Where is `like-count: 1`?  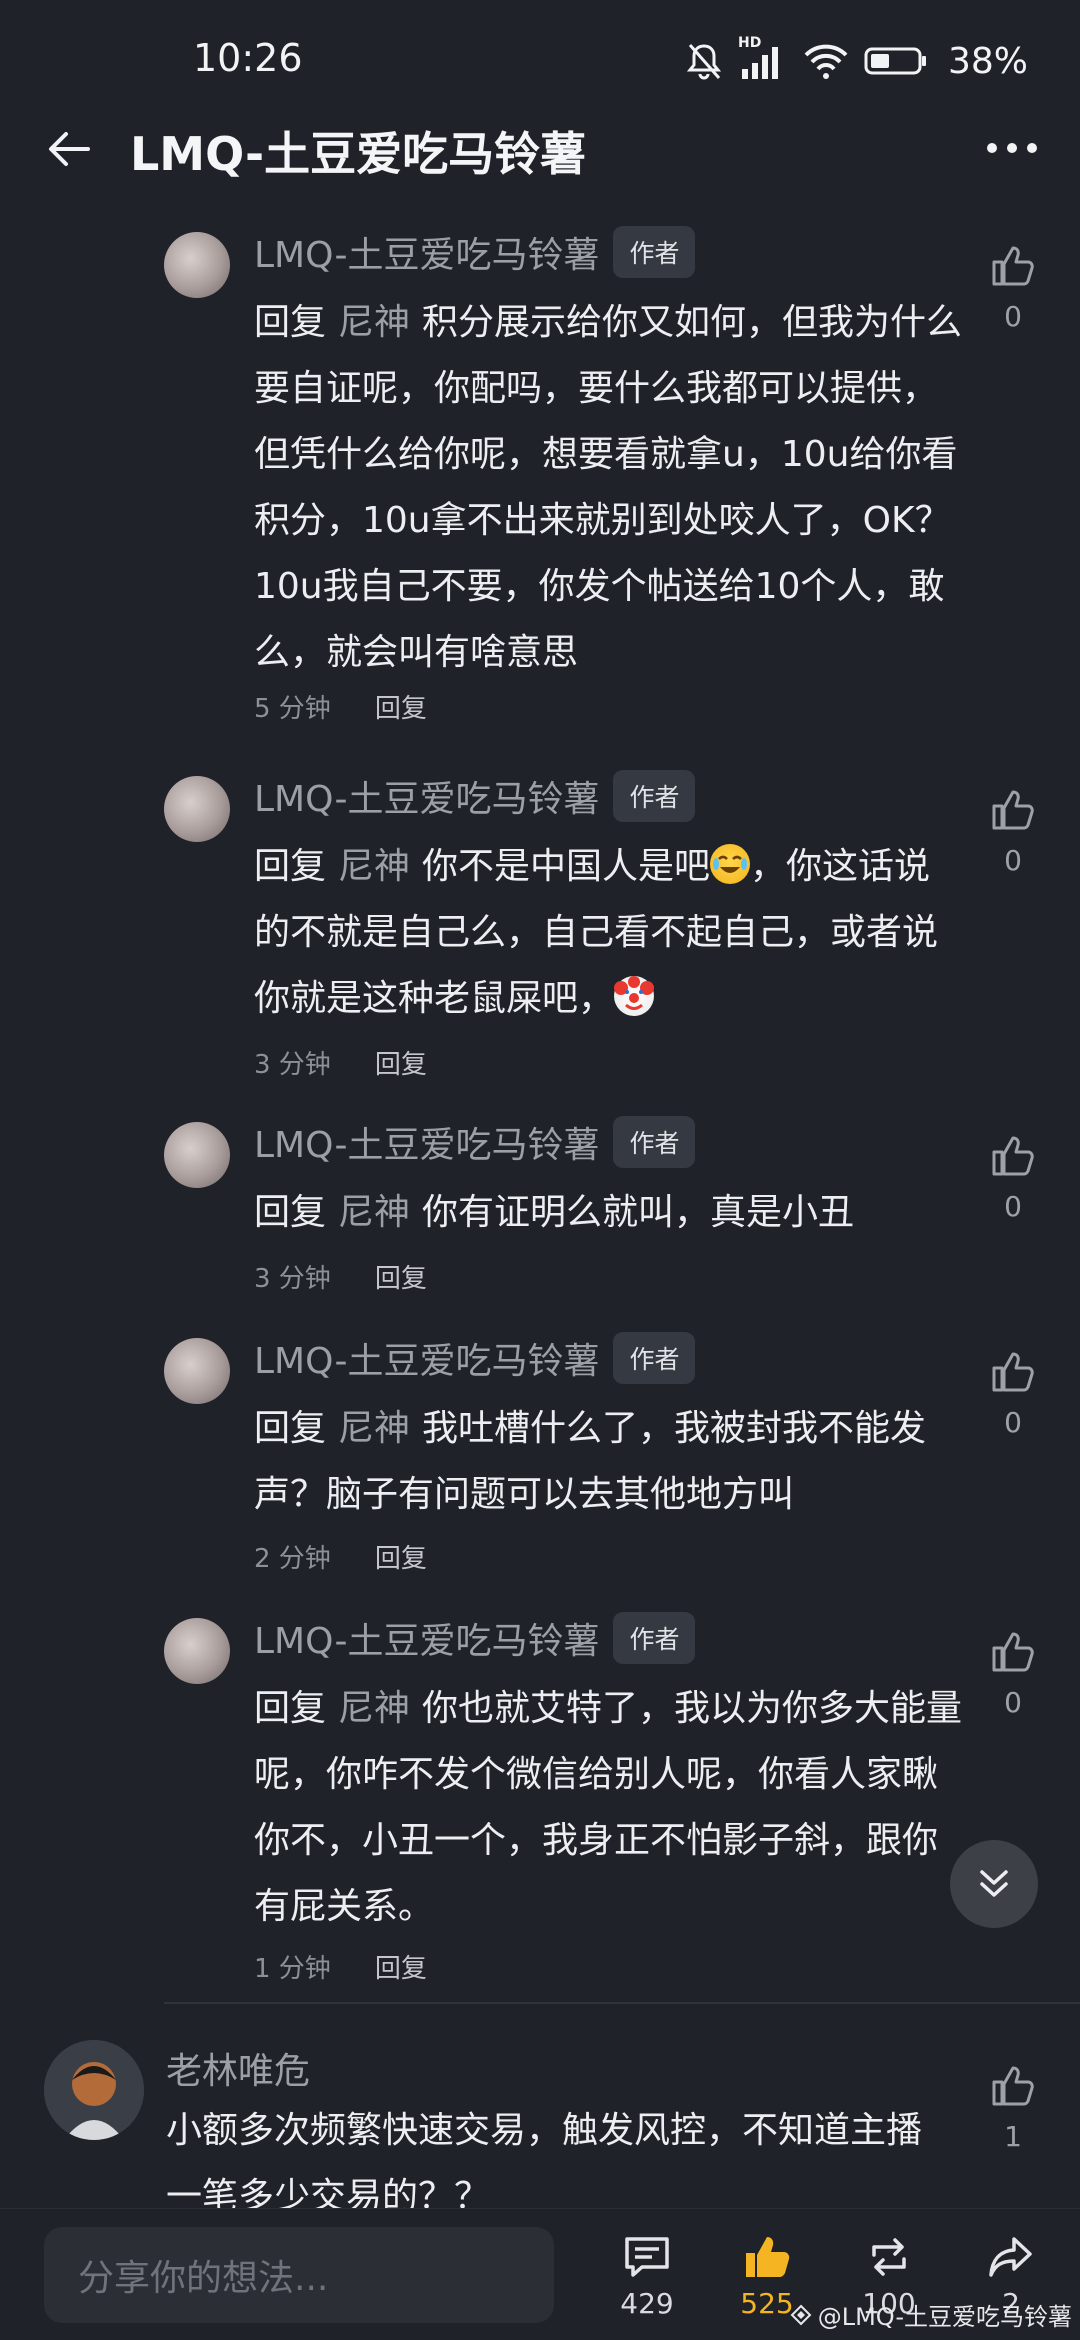
like-count: 1 is located at coordinates (1013, 2136).